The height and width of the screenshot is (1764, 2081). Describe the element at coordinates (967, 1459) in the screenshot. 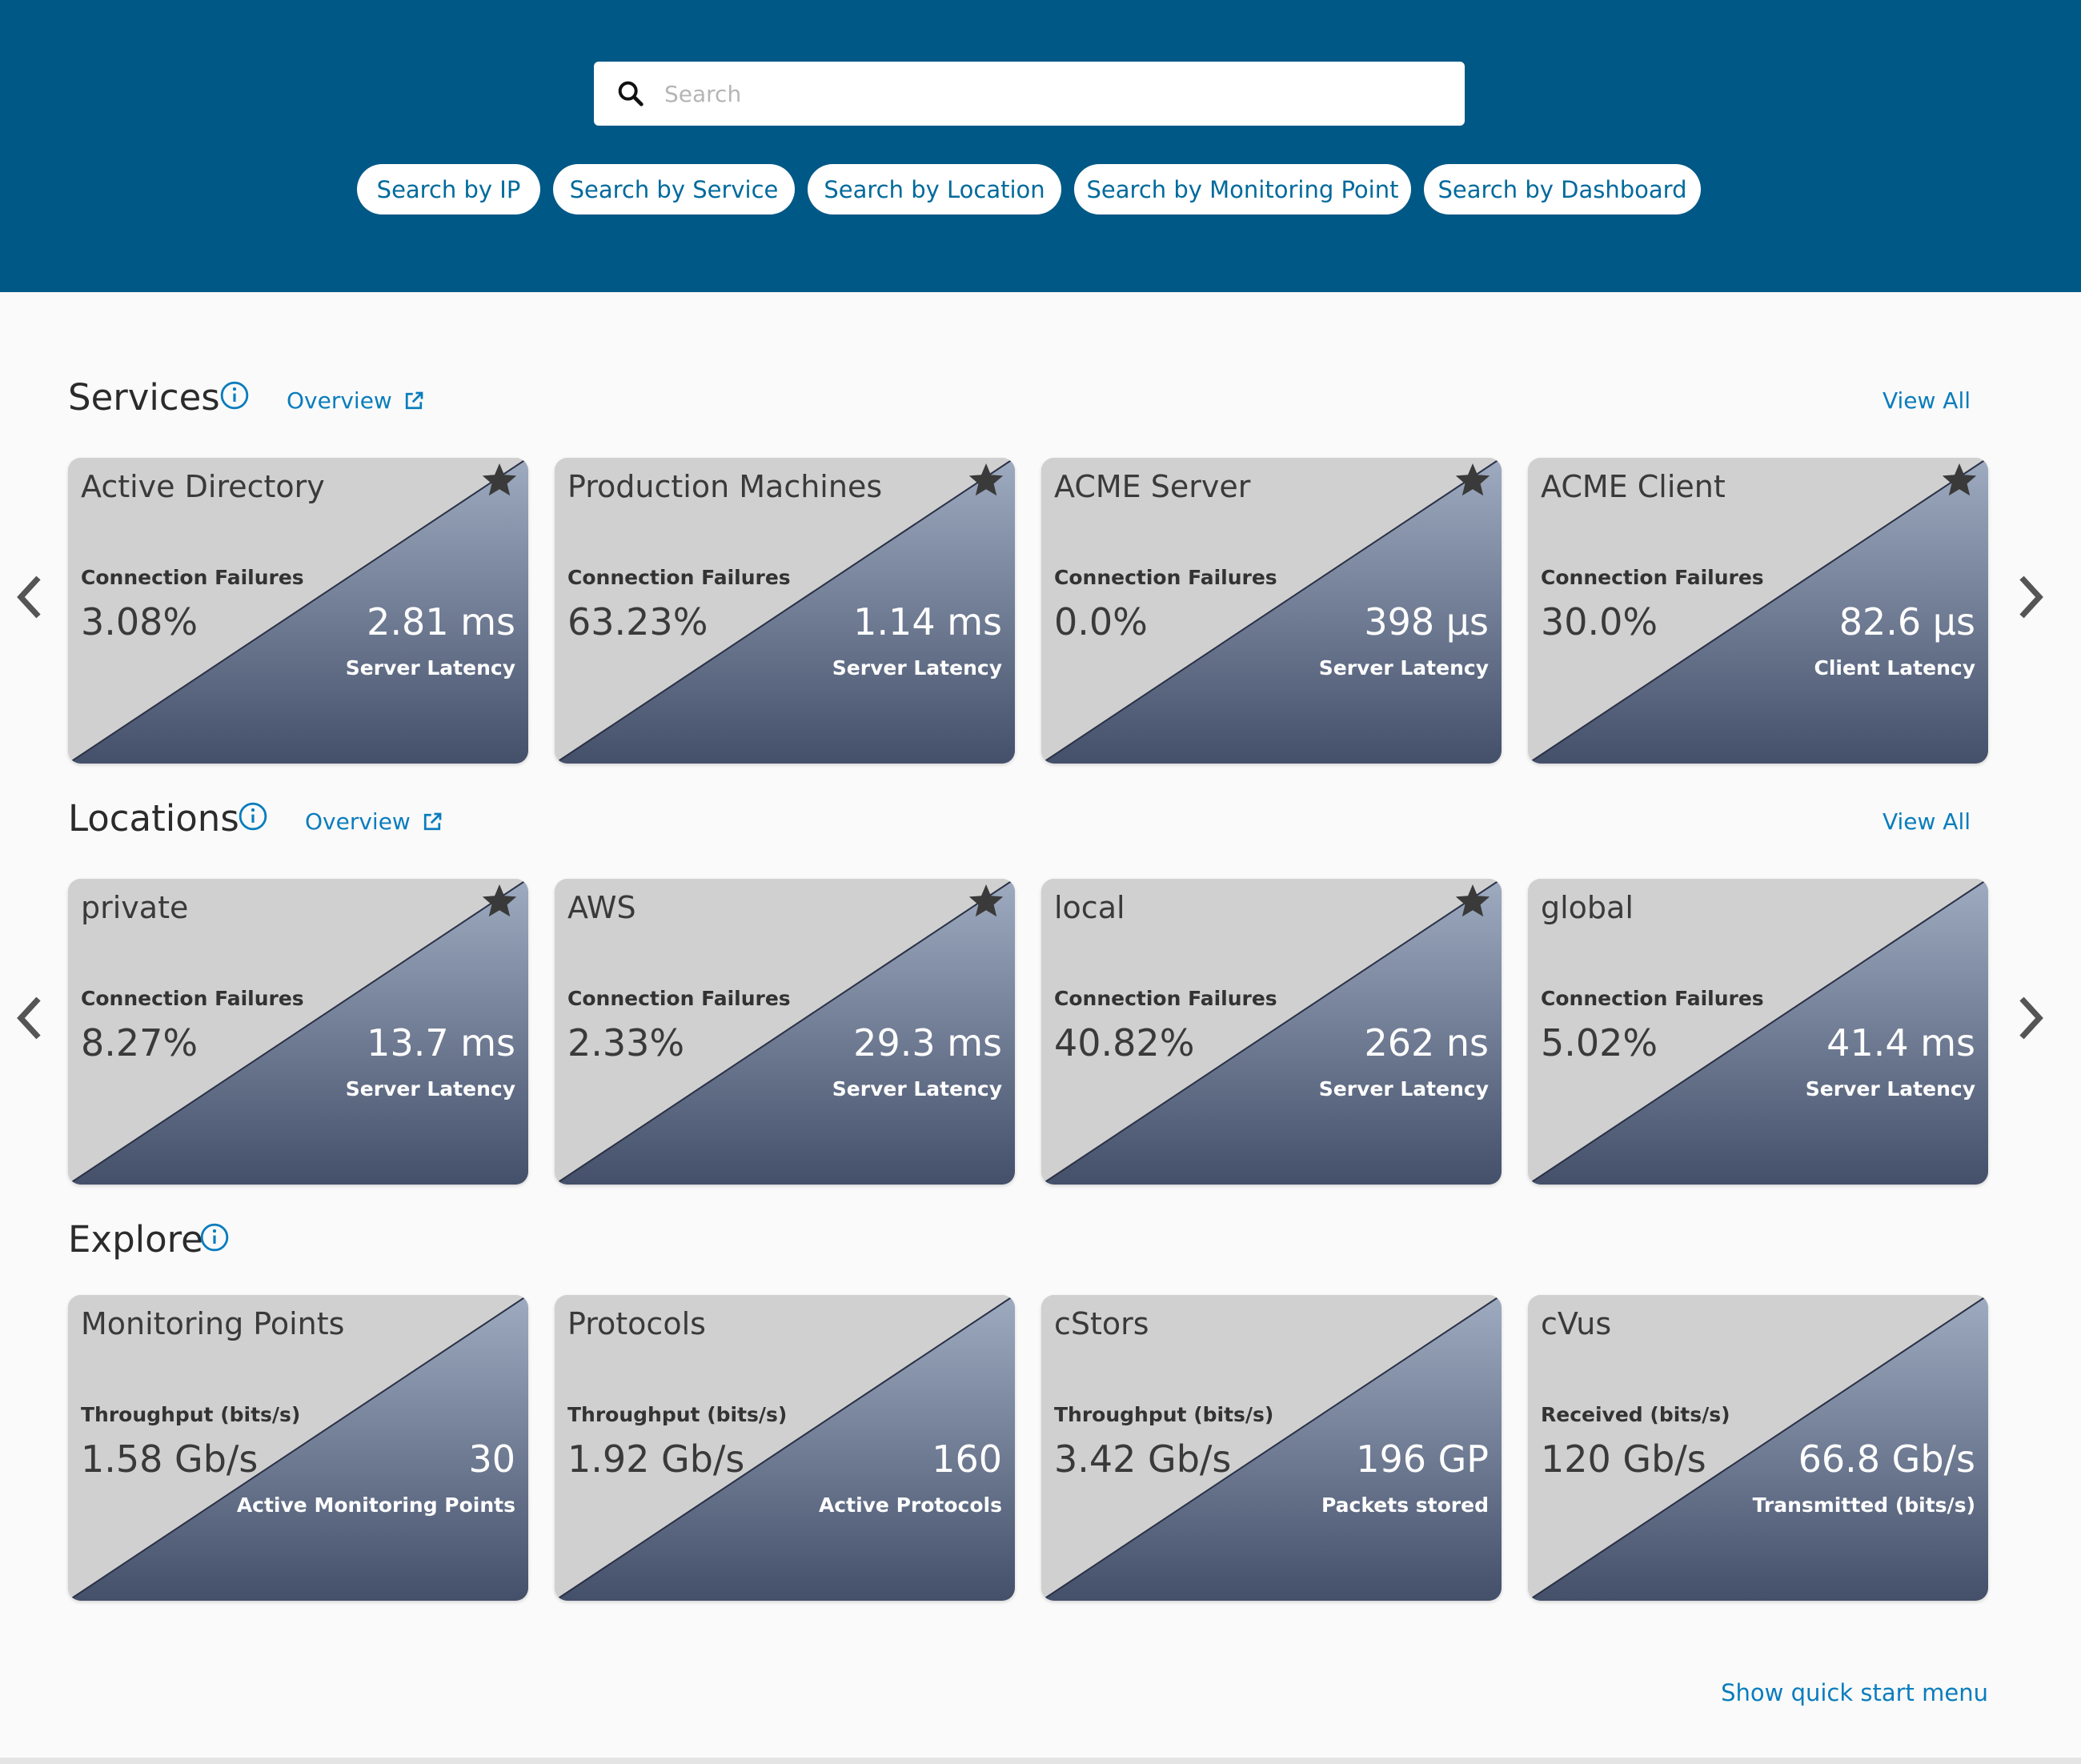

I see `card-right-value: 160` at that location.